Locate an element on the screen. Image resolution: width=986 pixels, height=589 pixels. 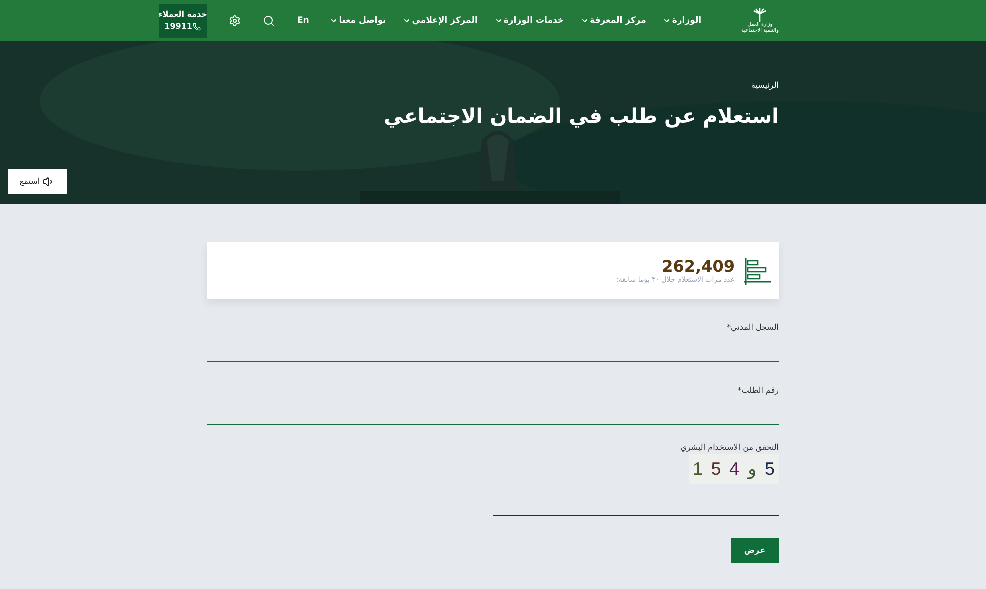
nav-link: المركز الإعلامي is located at coordinates (440, 21).